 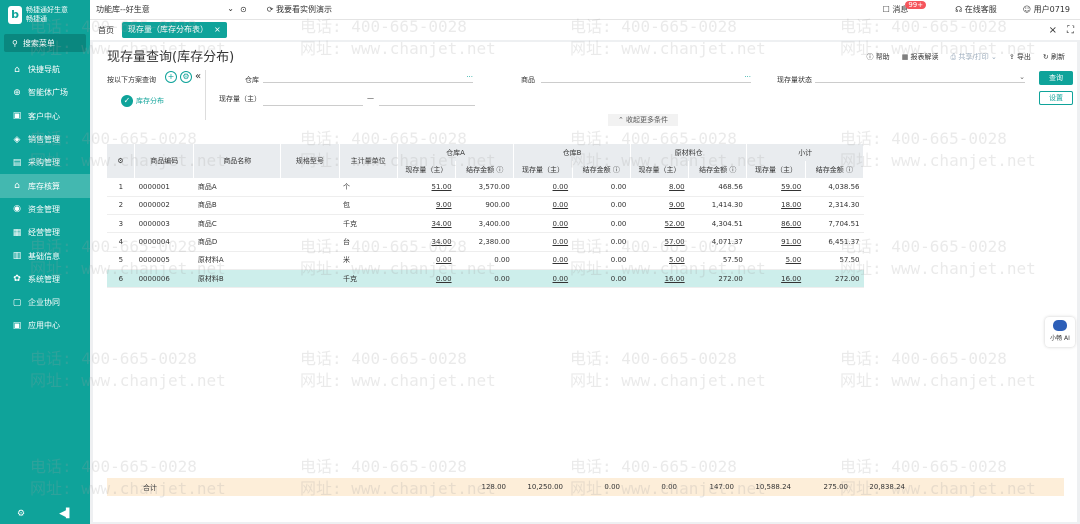 What do you see at coordinates (906, 8) in the screenshot?
I see `messages-button: ☐ 消息99+` at bounding box center [906, 8].